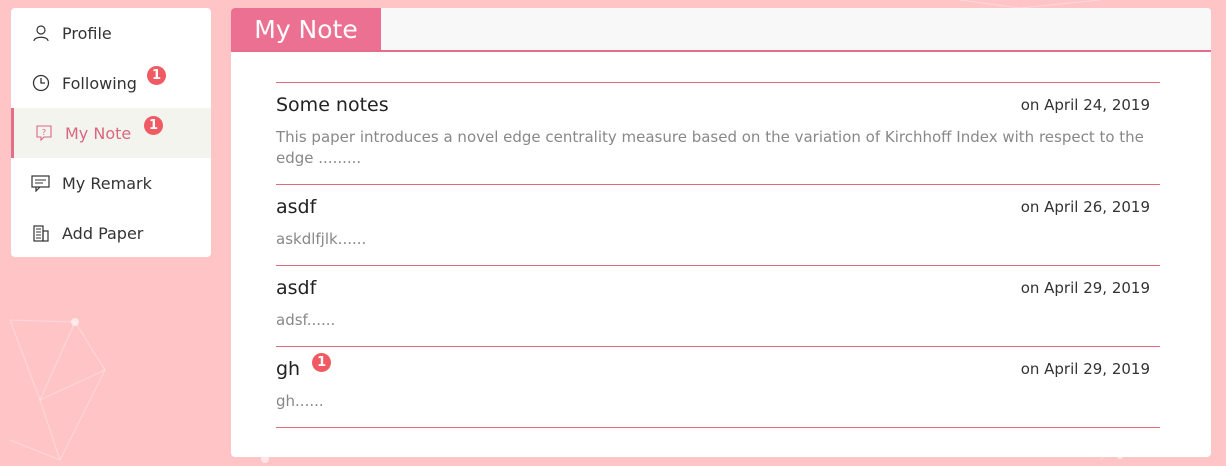 This screenshot has height=466, width=1226. Describe the element at coordinates (103, 233) in the screenshot. I see `sidebar-item-label: Add Paper` at that location.